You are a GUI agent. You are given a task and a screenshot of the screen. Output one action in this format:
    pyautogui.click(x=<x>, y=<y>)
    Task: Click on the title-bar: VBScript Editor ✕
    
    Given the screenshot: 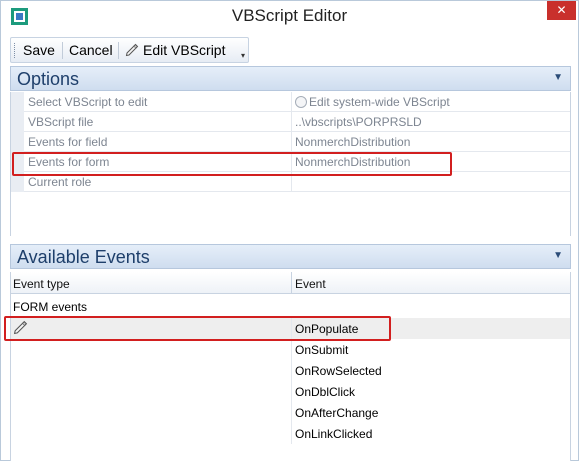 What is the action you would take?
    pyautogui.click(x=289, y=16)
    